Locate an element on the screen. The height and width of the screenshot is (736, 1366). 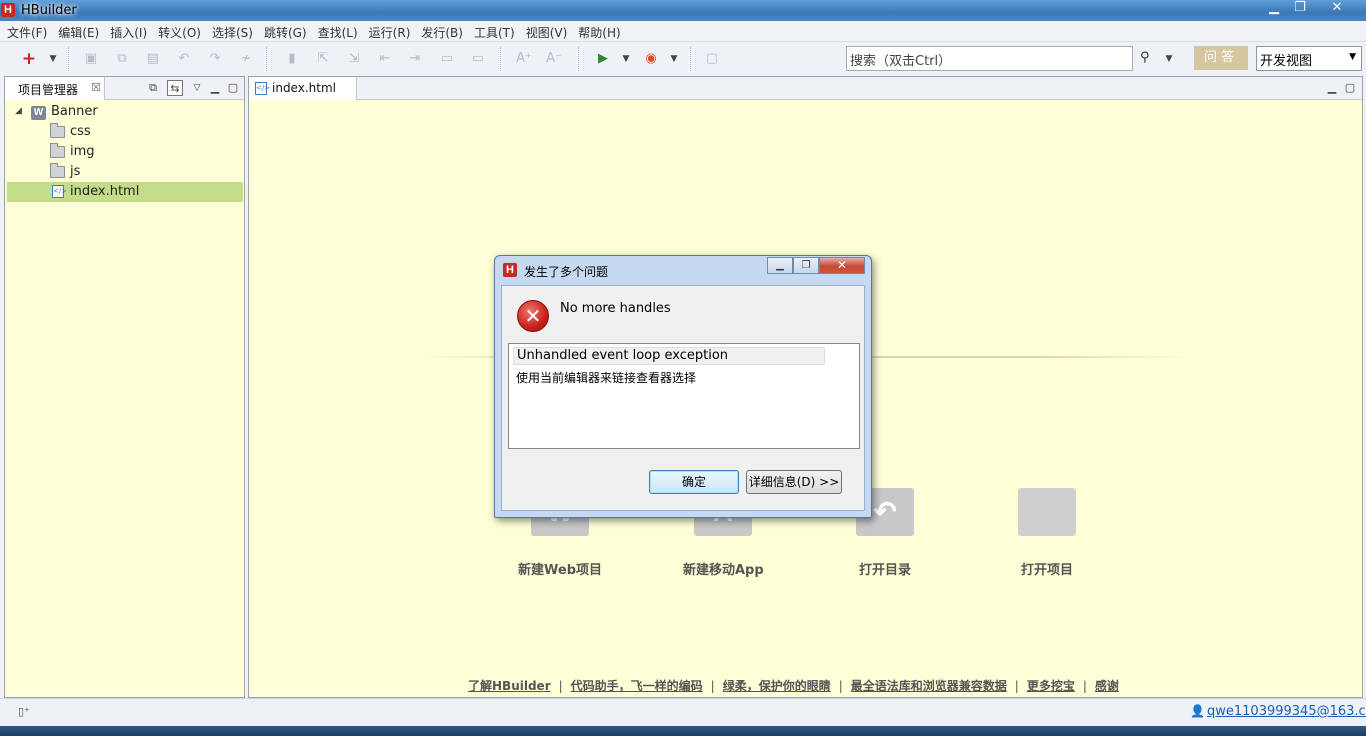
browser-dropdown-arrow-icon: ▼ is located at coordinates (674, 59).